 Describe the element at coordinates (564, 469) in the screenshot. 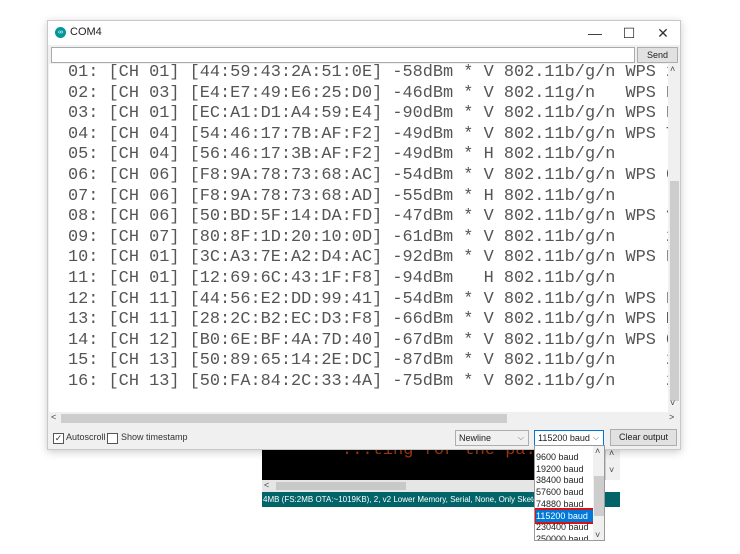

I see `baud-option: 19200 baud` at that location.